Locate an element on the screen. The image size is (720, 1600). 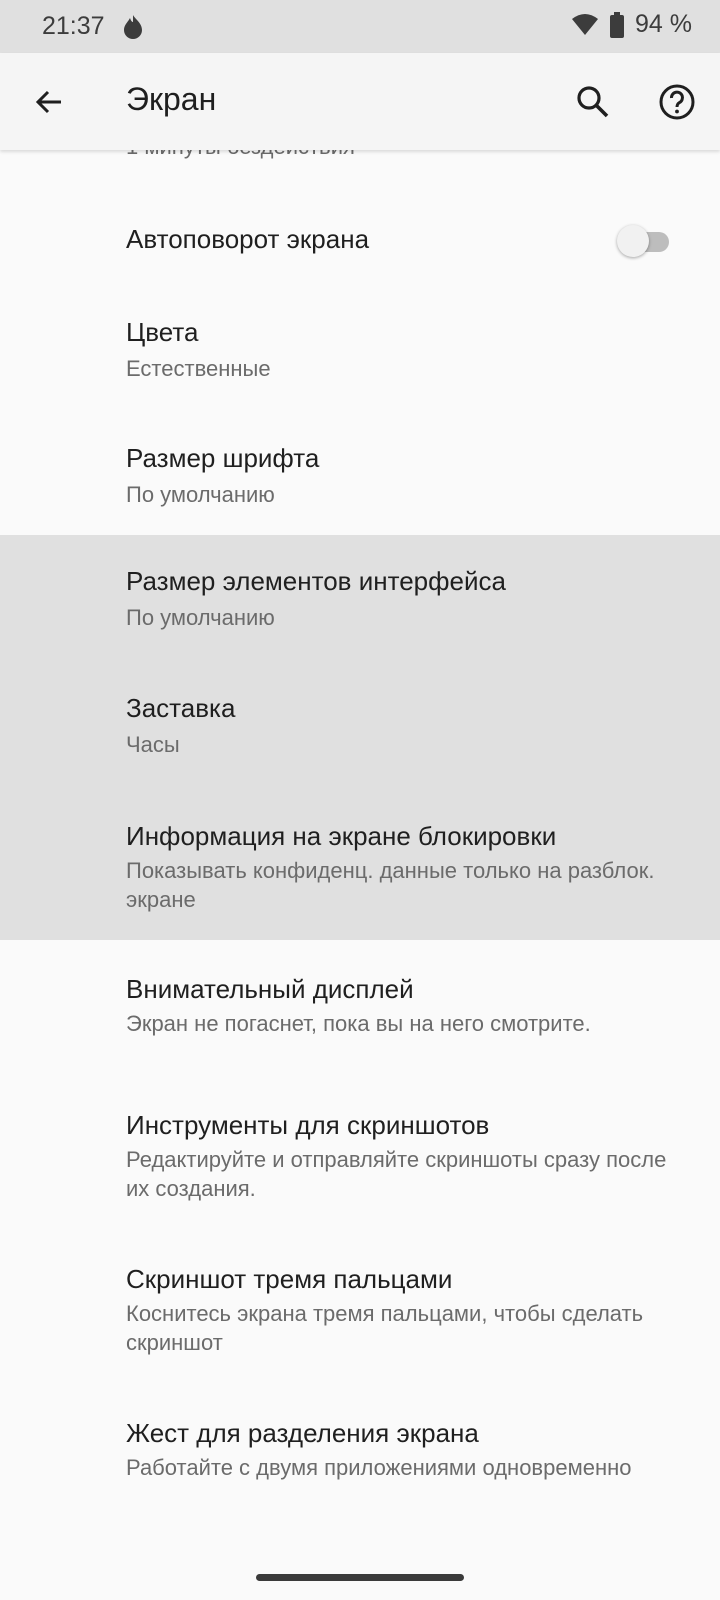
setting-font-size: Размер шрифта По умолчанию is located at coordinates (360, 473).